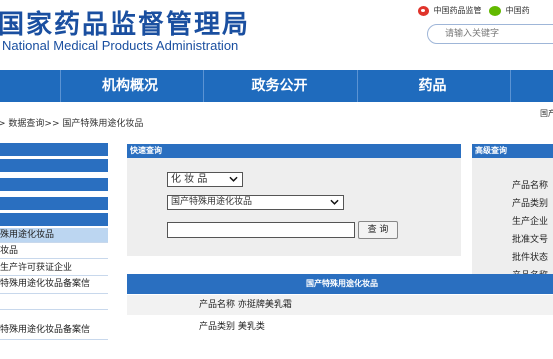  What do you see at coordinates (423, 10) in the screenshot?
I see `weibo-icon` at bounding box center [423, 10].